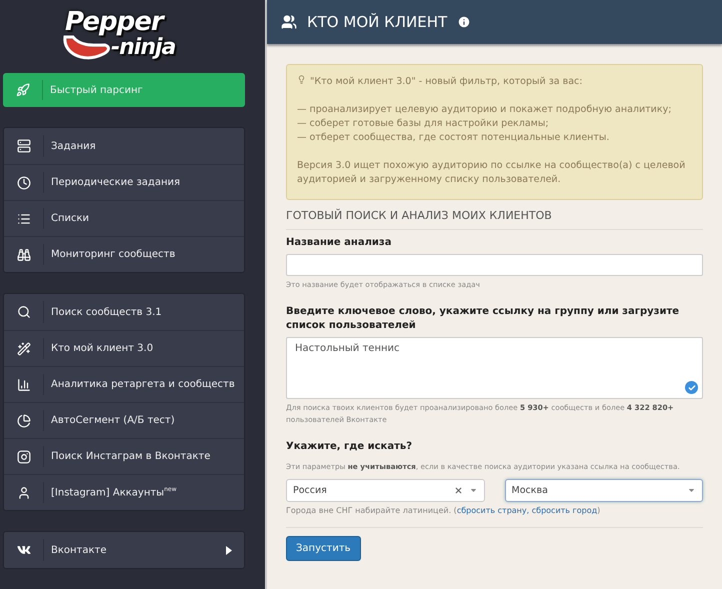  What do you see at coordinates (23, 312) in the screenshot?
I see `search-icon` at bounding box center [23, 312].